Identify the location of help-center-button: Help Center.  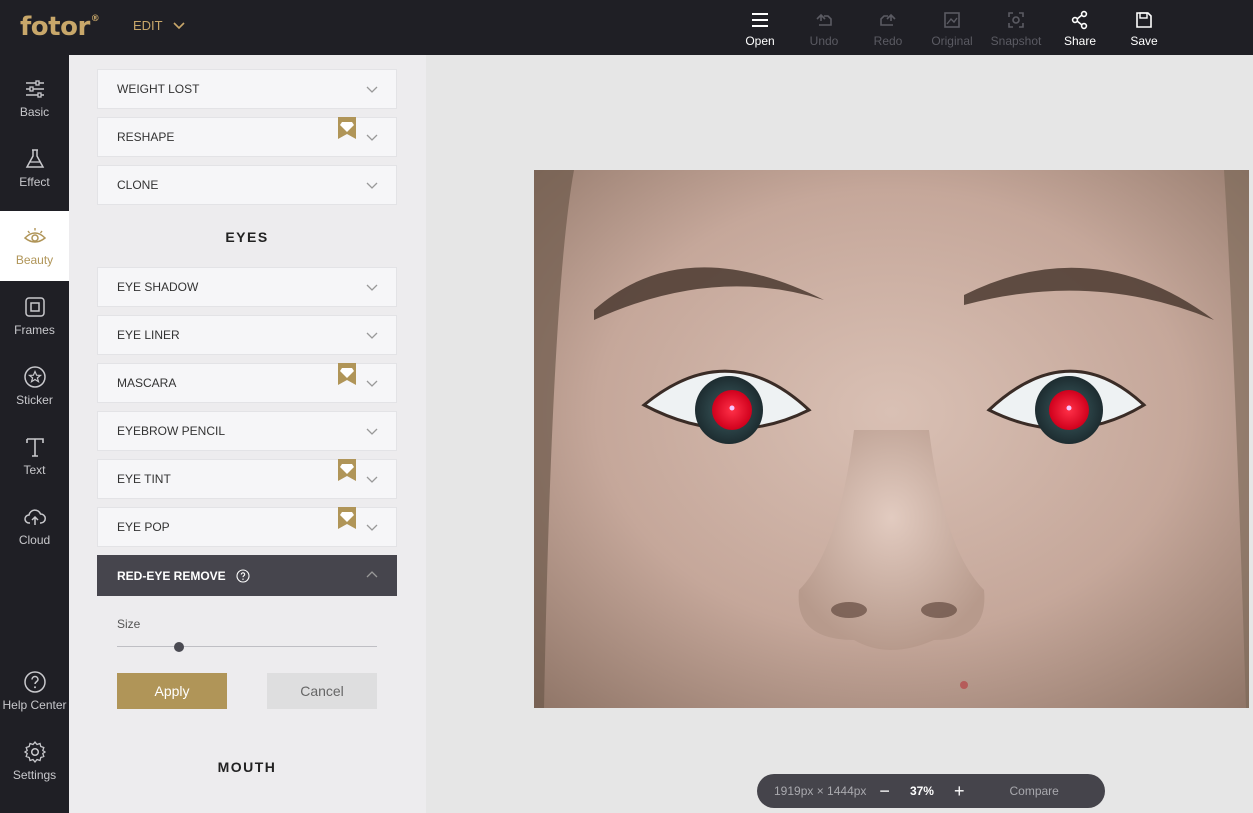
(34, 691).